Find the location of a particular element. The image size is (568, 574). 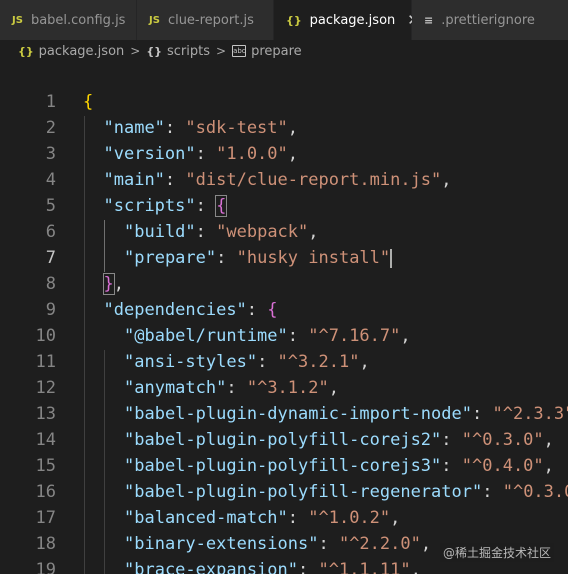

code-text: "dependencies": { is located at coordinates (191, 310).